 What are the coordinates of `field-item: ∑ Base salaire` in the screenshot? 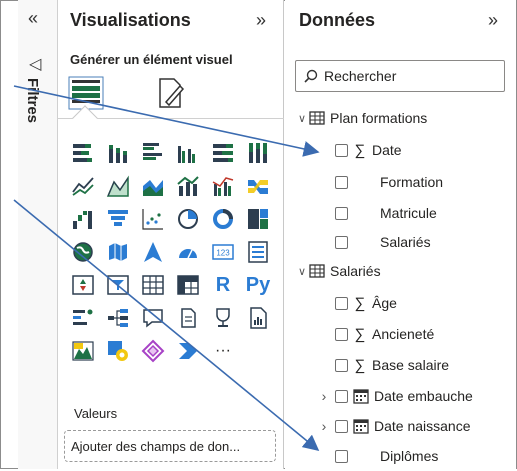 It's located at (400, 365).